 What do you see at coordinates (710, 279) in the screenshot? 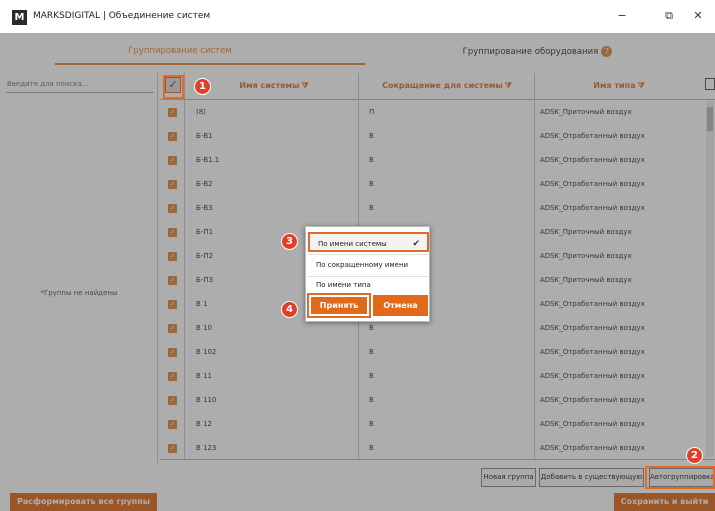
I see `table-scrollbar` at bounding box center [710, 279].